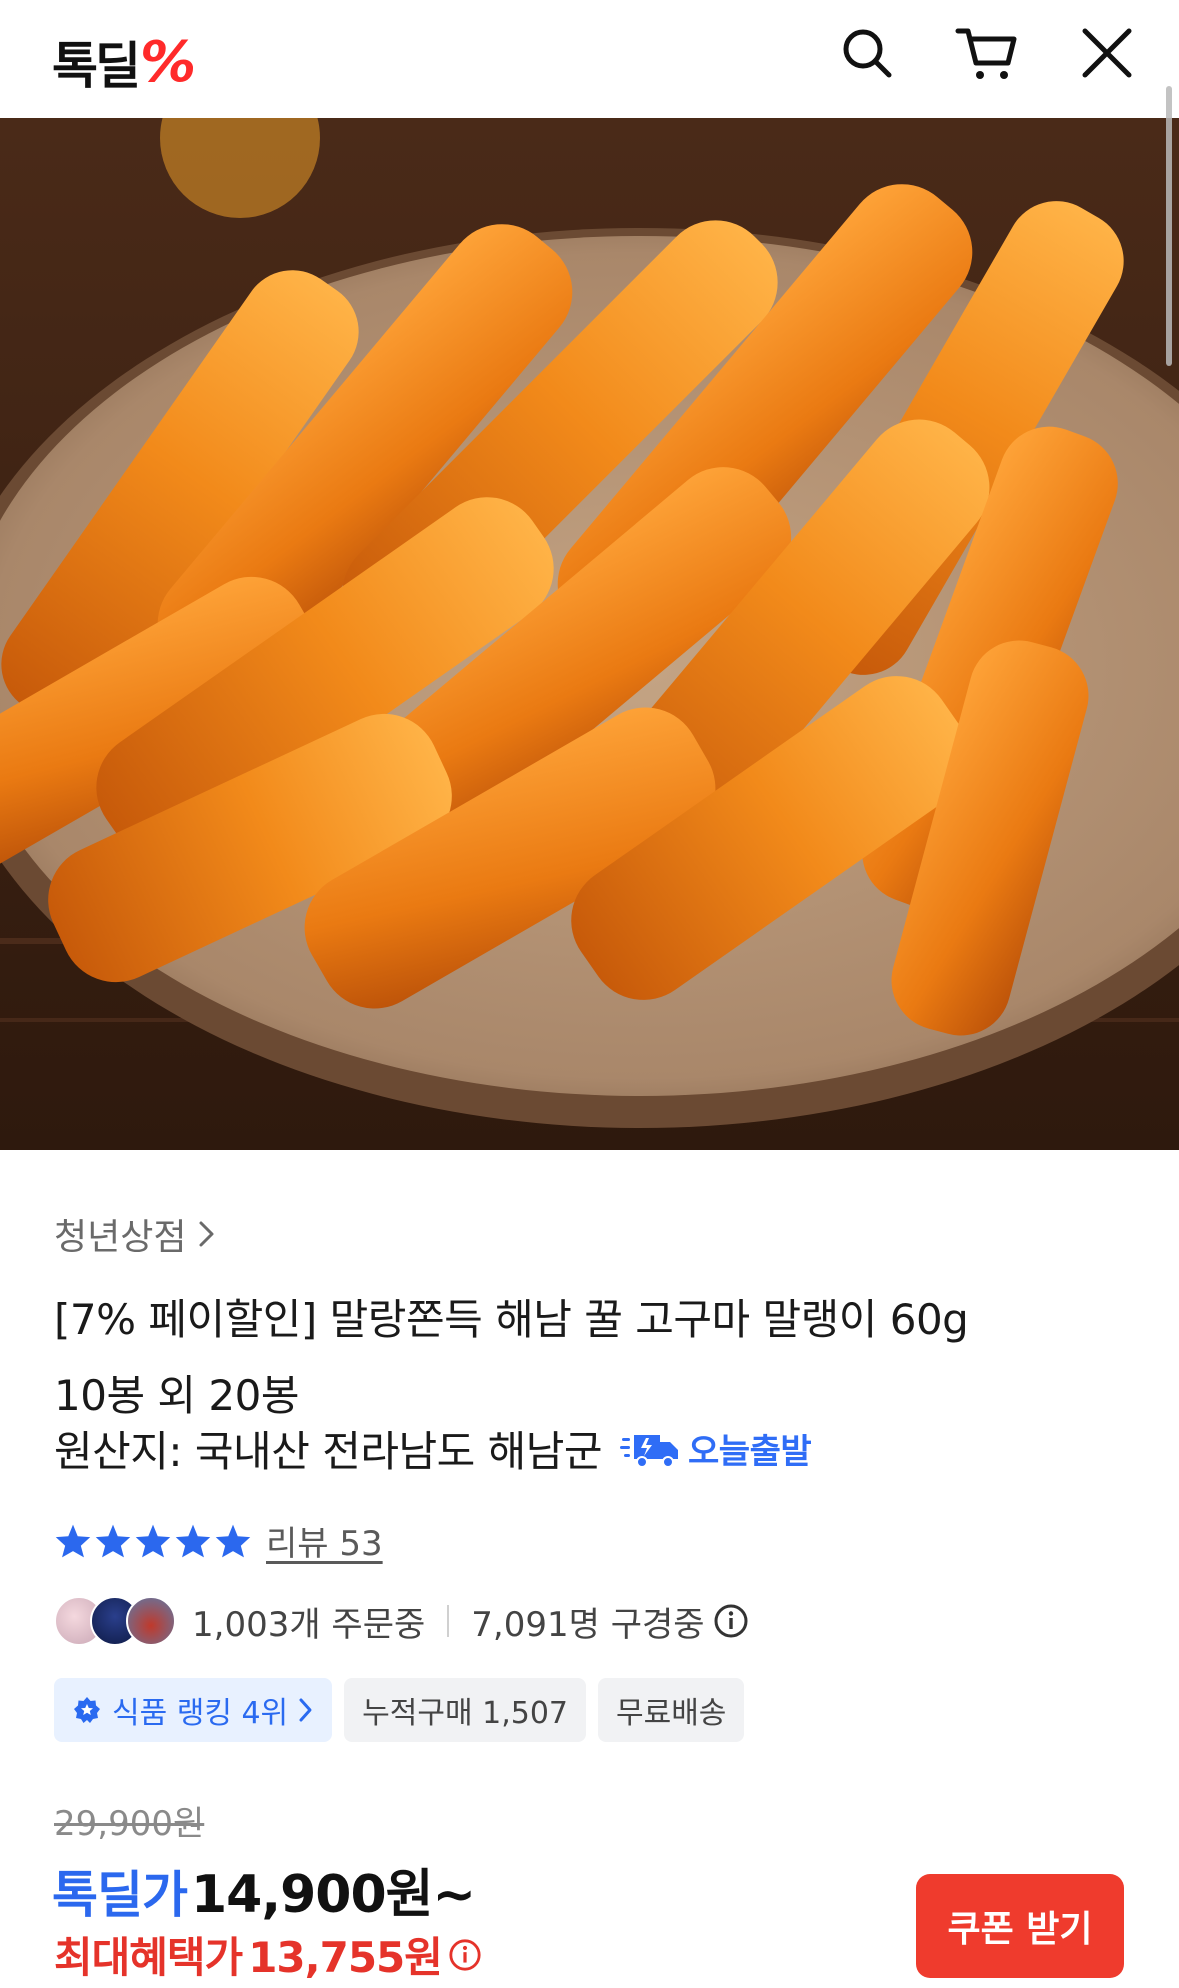 Image resolution: width=1179 pixels, height=1988 pixels. I want to click on cart-icon, so click(987, 53).